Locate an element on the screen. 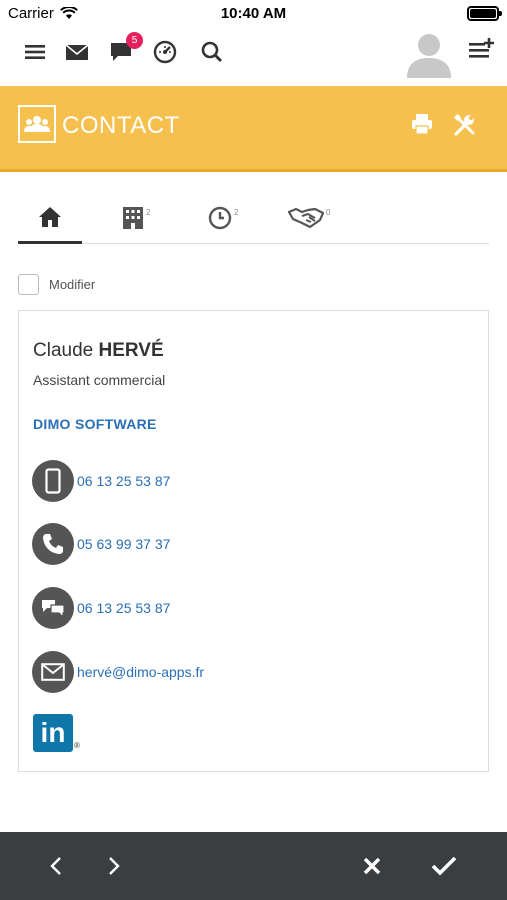  chevron-left-icon is located at coordinates (55, 866).